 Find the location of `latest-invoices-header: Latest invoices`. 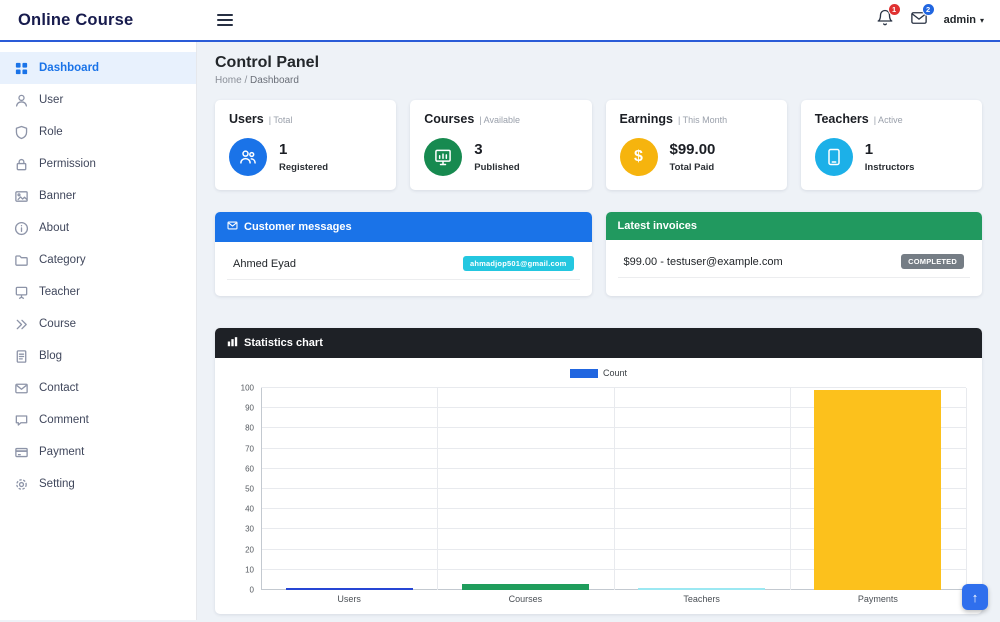

latest-invoices-header: Latest invoices is located at coordinates (793, 226).